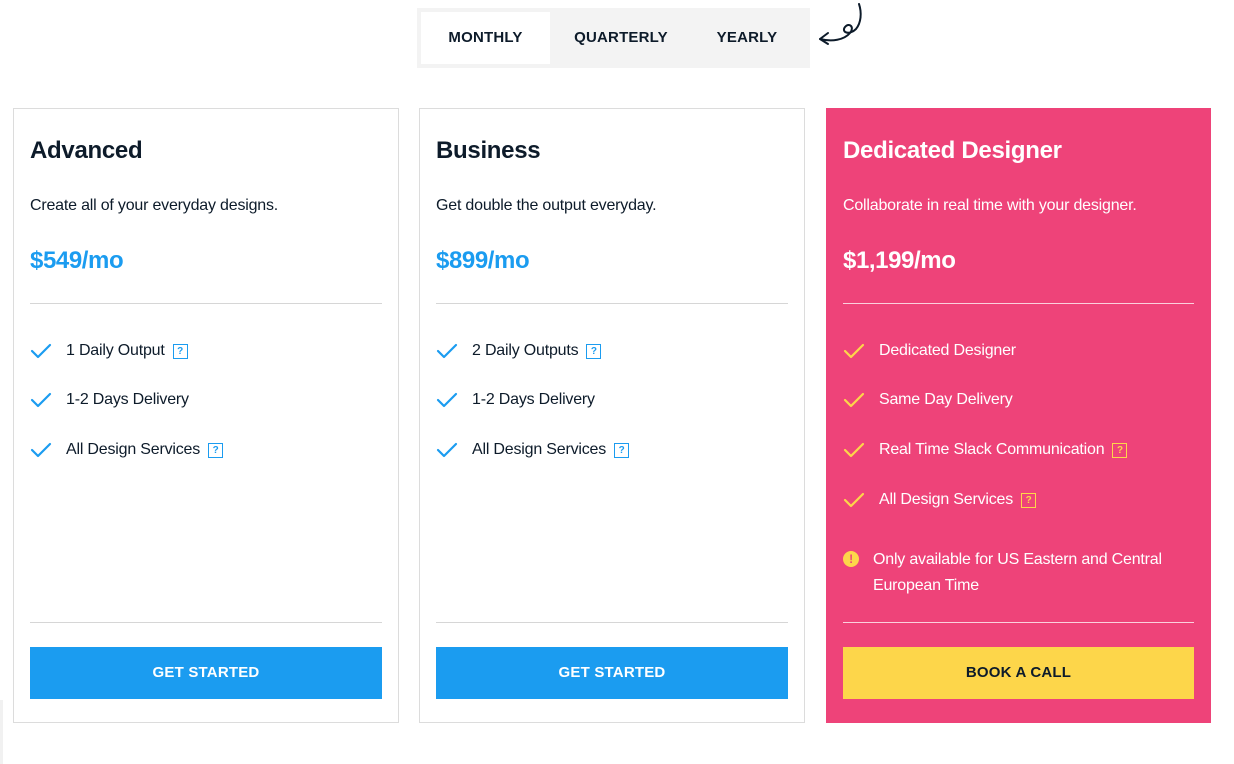 Image resolution: width=1234 pixels, height=764 pixels. What do you see at coordinates (77, 260) in the screenshot?
I see `plan-price: $549/mo` at bounding box center [77, 260].